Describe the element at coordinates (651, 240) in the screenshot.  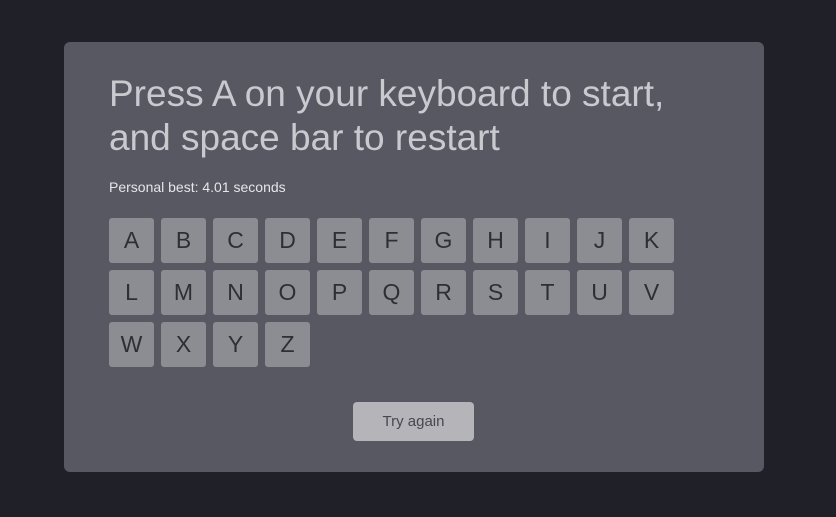
I see `key-k: K` at that location.